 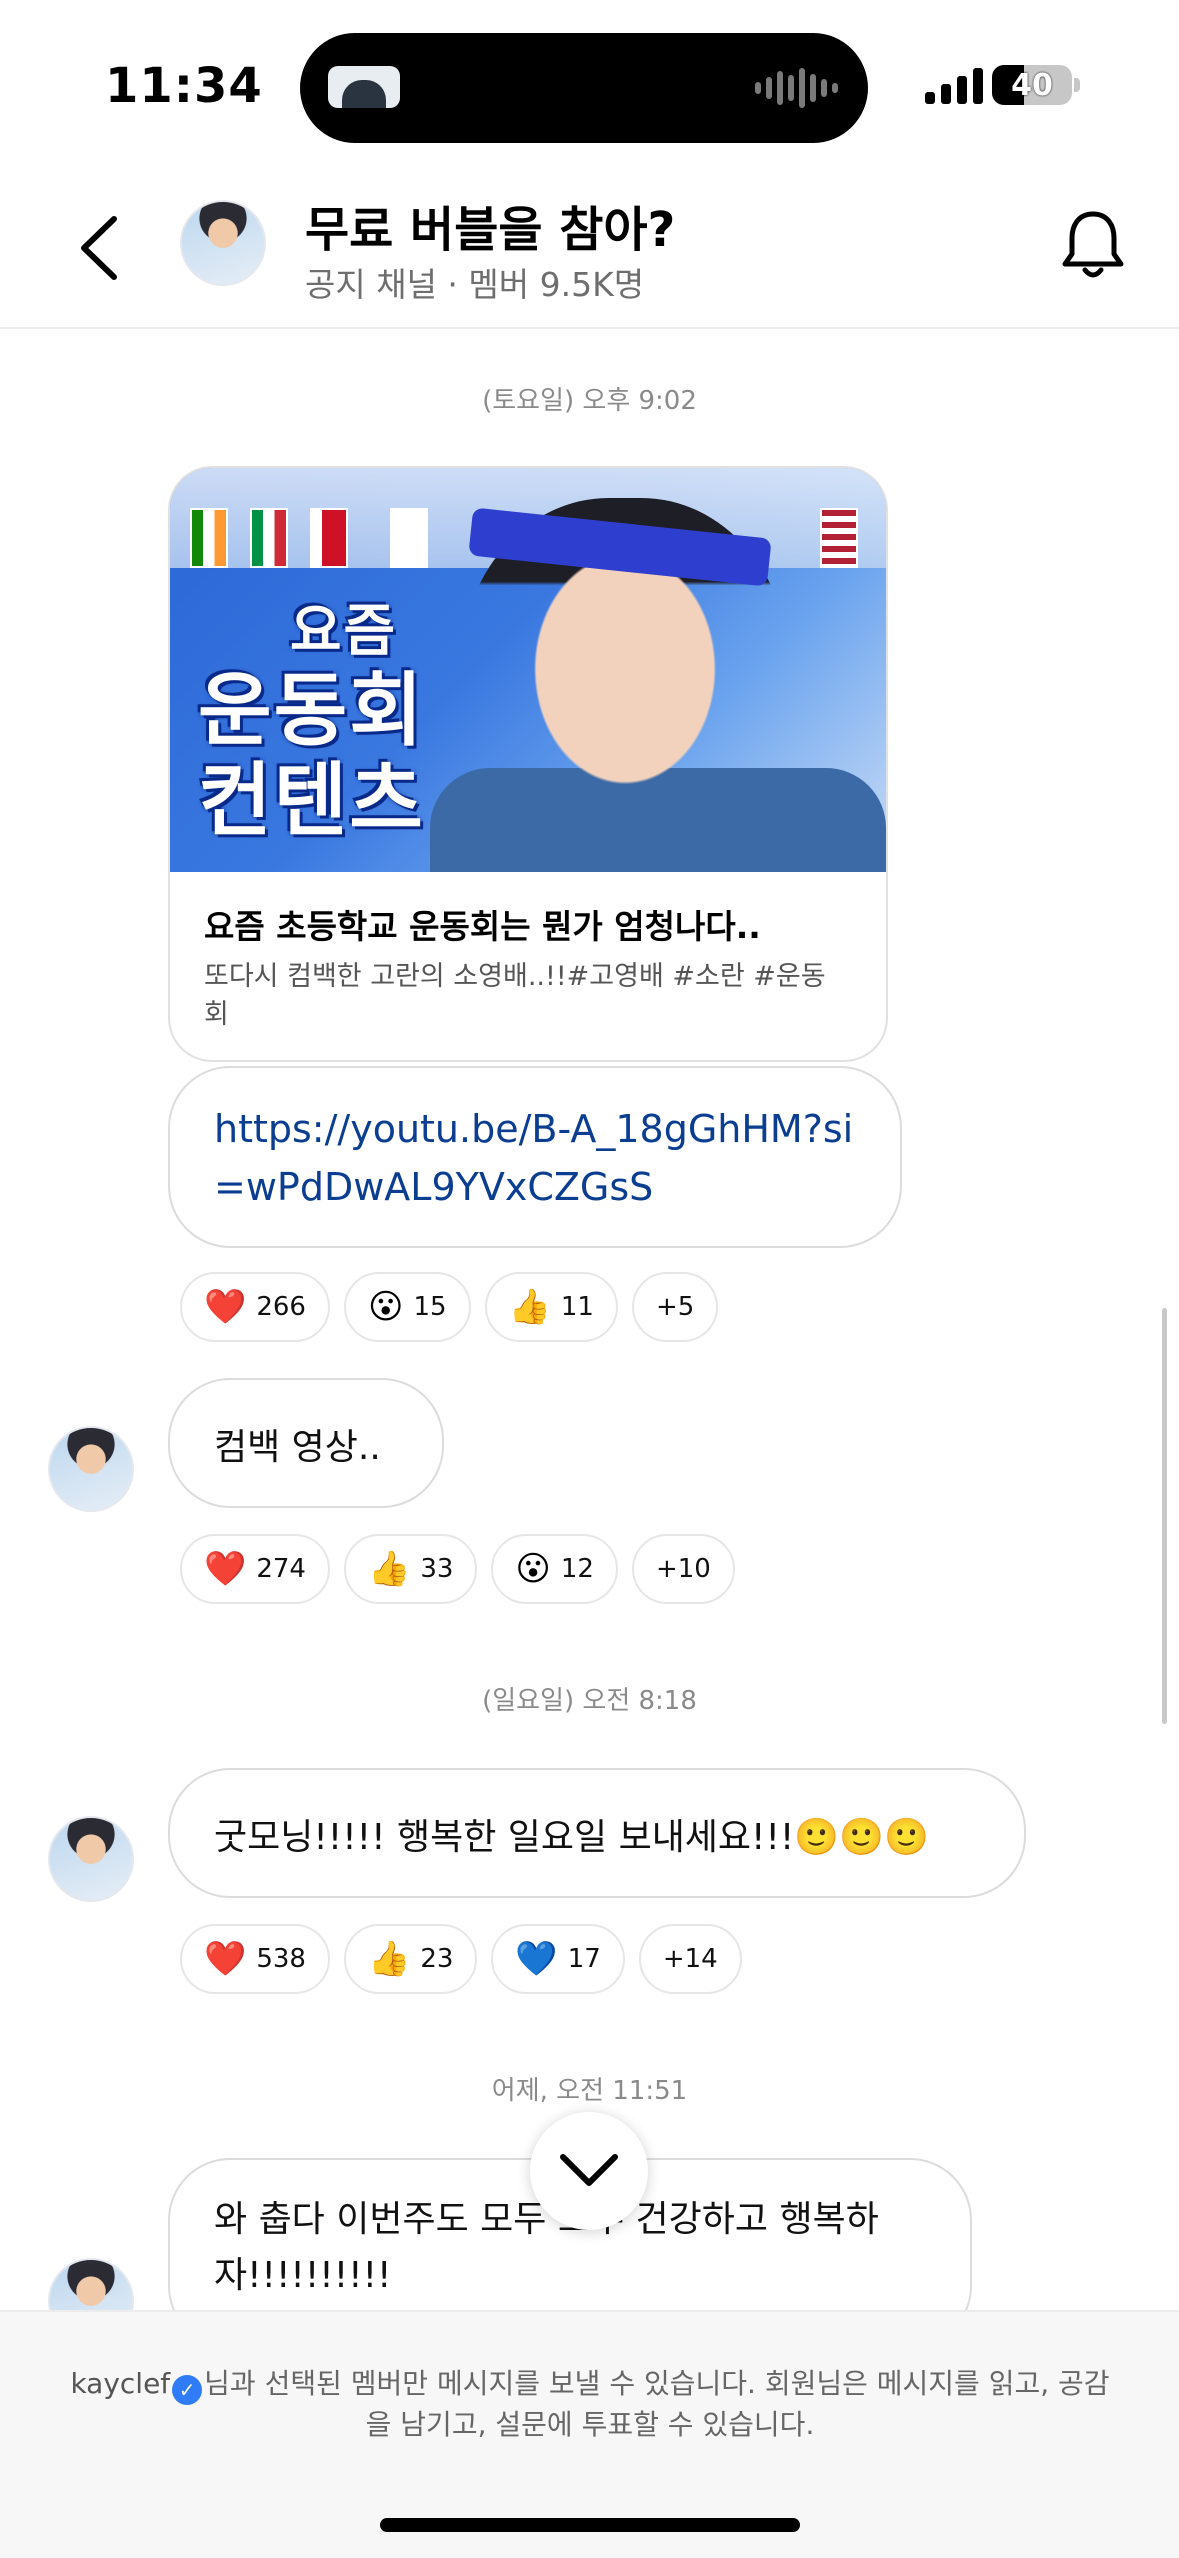 I want to click on reaction-count: 17, so click(x=584, y=1959).